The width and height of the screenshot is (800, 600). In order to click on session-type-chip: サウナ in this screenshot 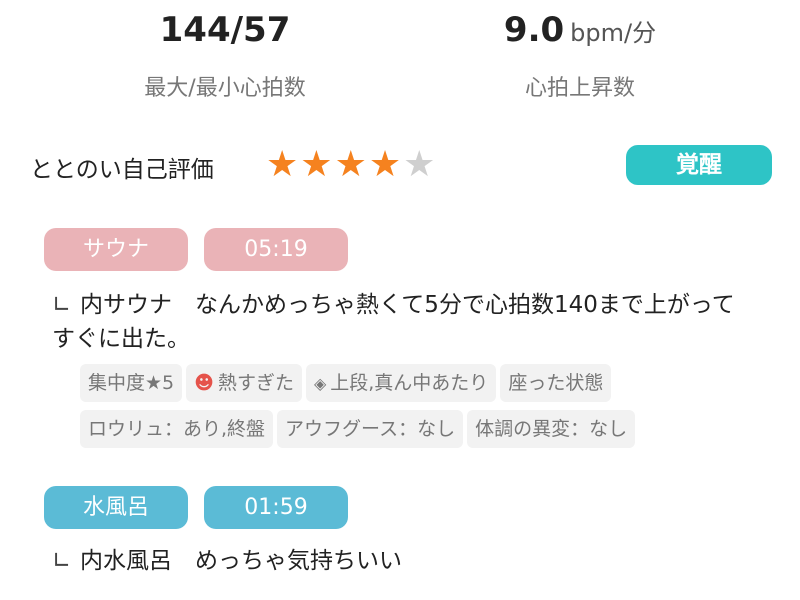, I will do `click(116, 249)`.